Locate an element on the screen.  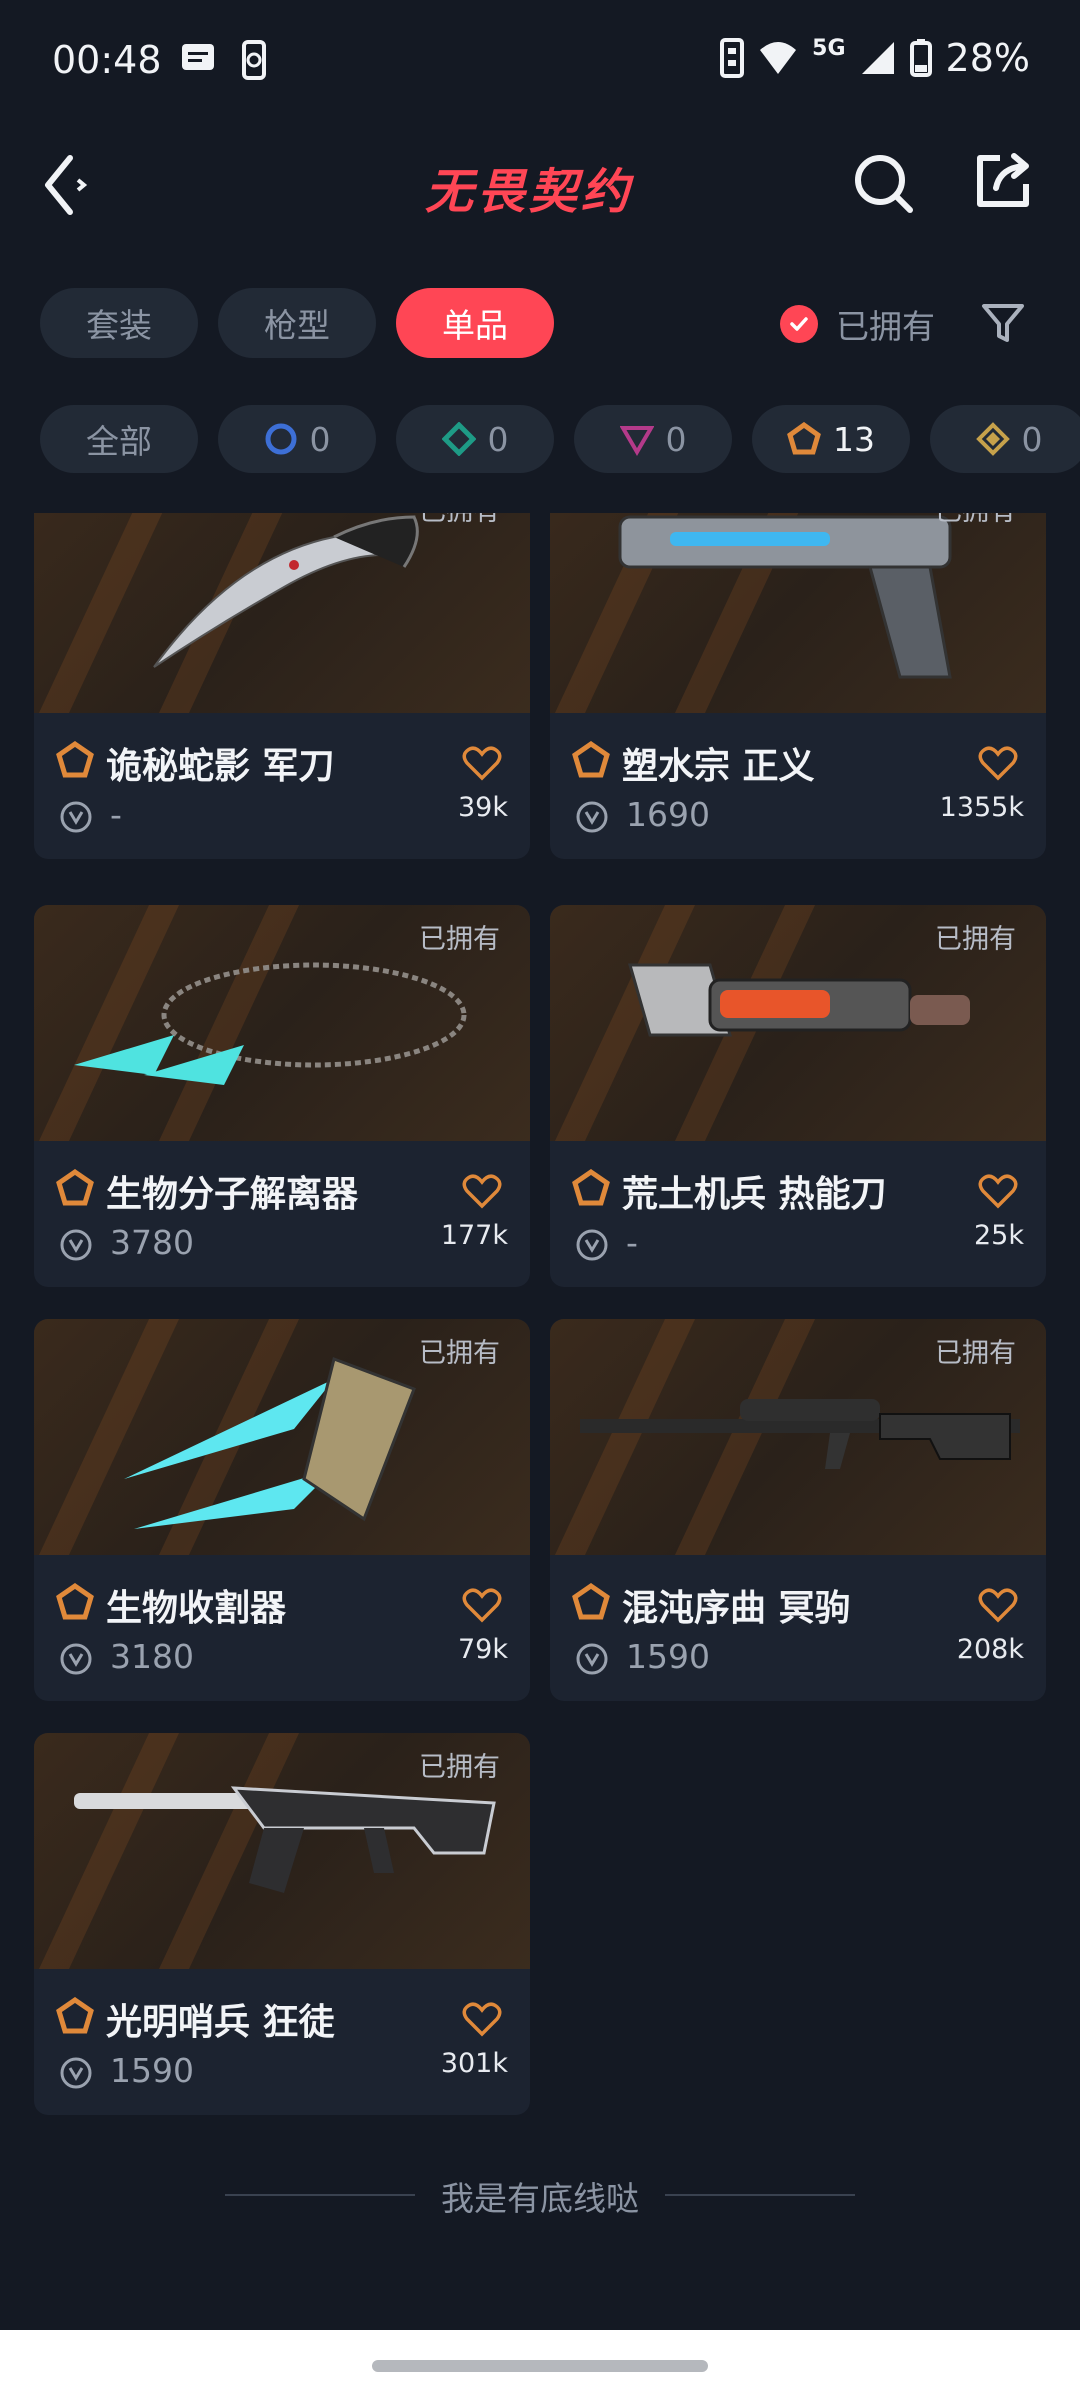
item-name: 光明哨兵 狂徒 is located at coordinates (220, 2022).